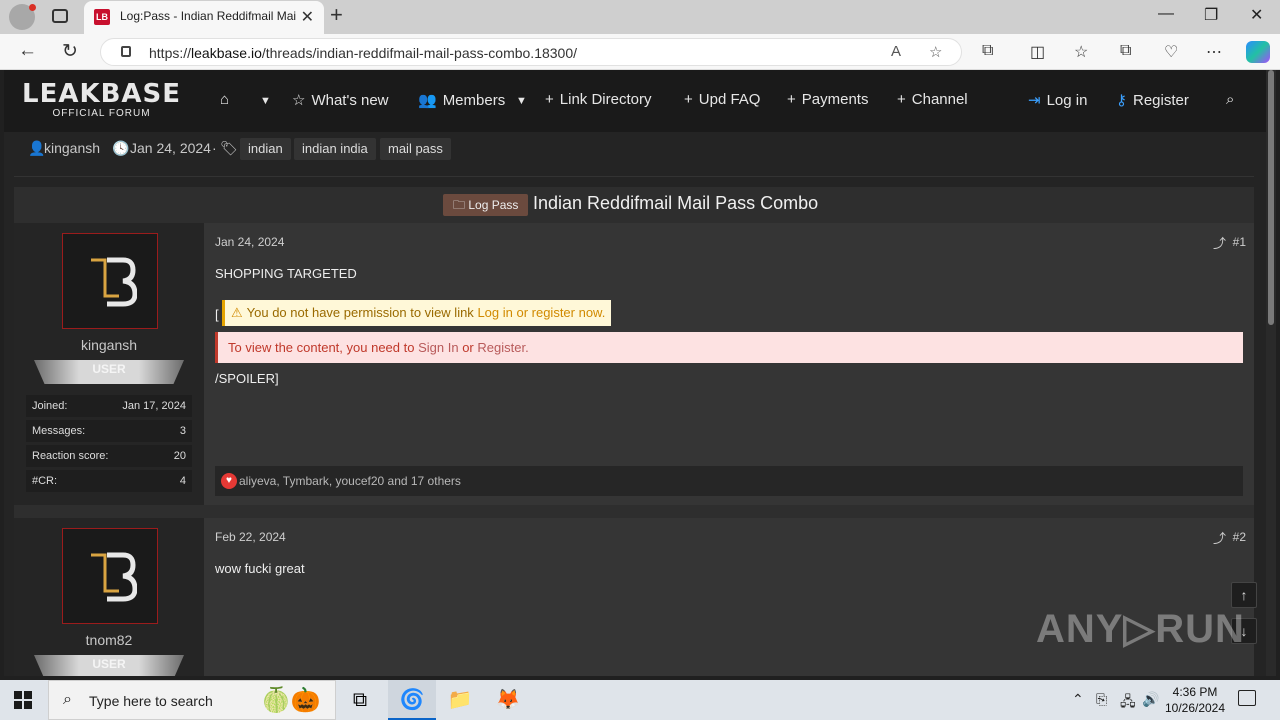 Image resolution: width=1280 pixels, height=720 pixels. Describe the element at coordinates (208, 16) in the screenshot. I see `tab-title: Log:Pass - Indian Reddifmail Mai` at that location.